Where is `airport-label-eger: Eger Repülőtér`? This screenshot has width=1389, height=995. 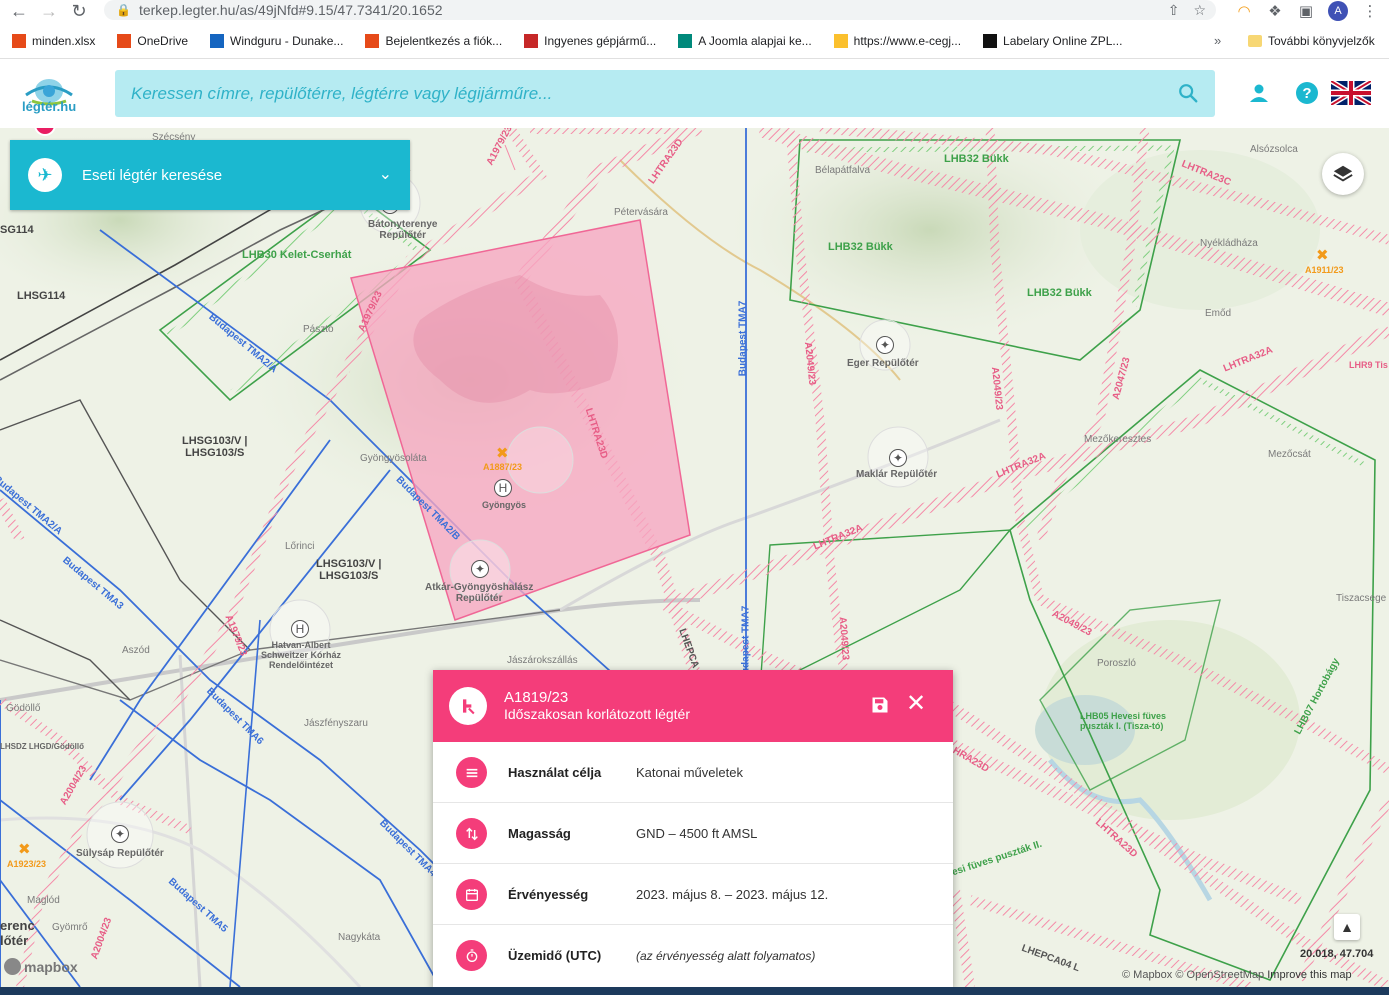
airport-label-eger: Eger Repülőtér is located at coordinates (883, 363).